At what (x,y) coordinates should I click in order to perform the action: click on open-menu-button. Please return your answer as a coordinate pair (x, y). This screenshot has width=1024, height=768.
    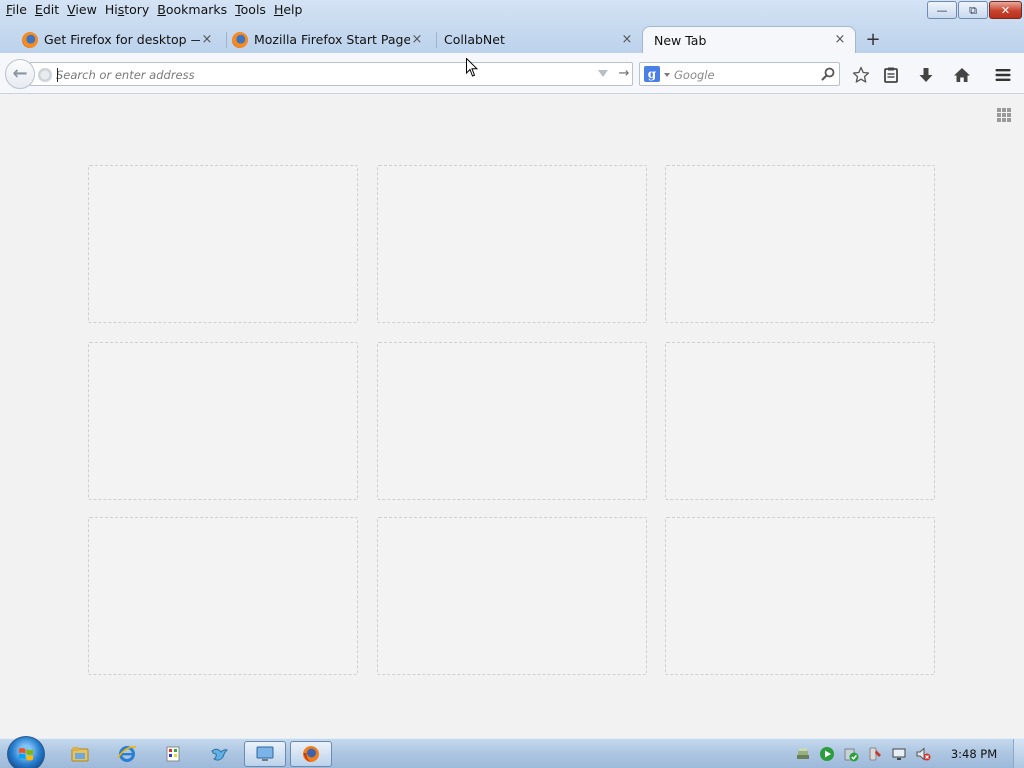
    Looking at the image, I should click on (1003, 75).